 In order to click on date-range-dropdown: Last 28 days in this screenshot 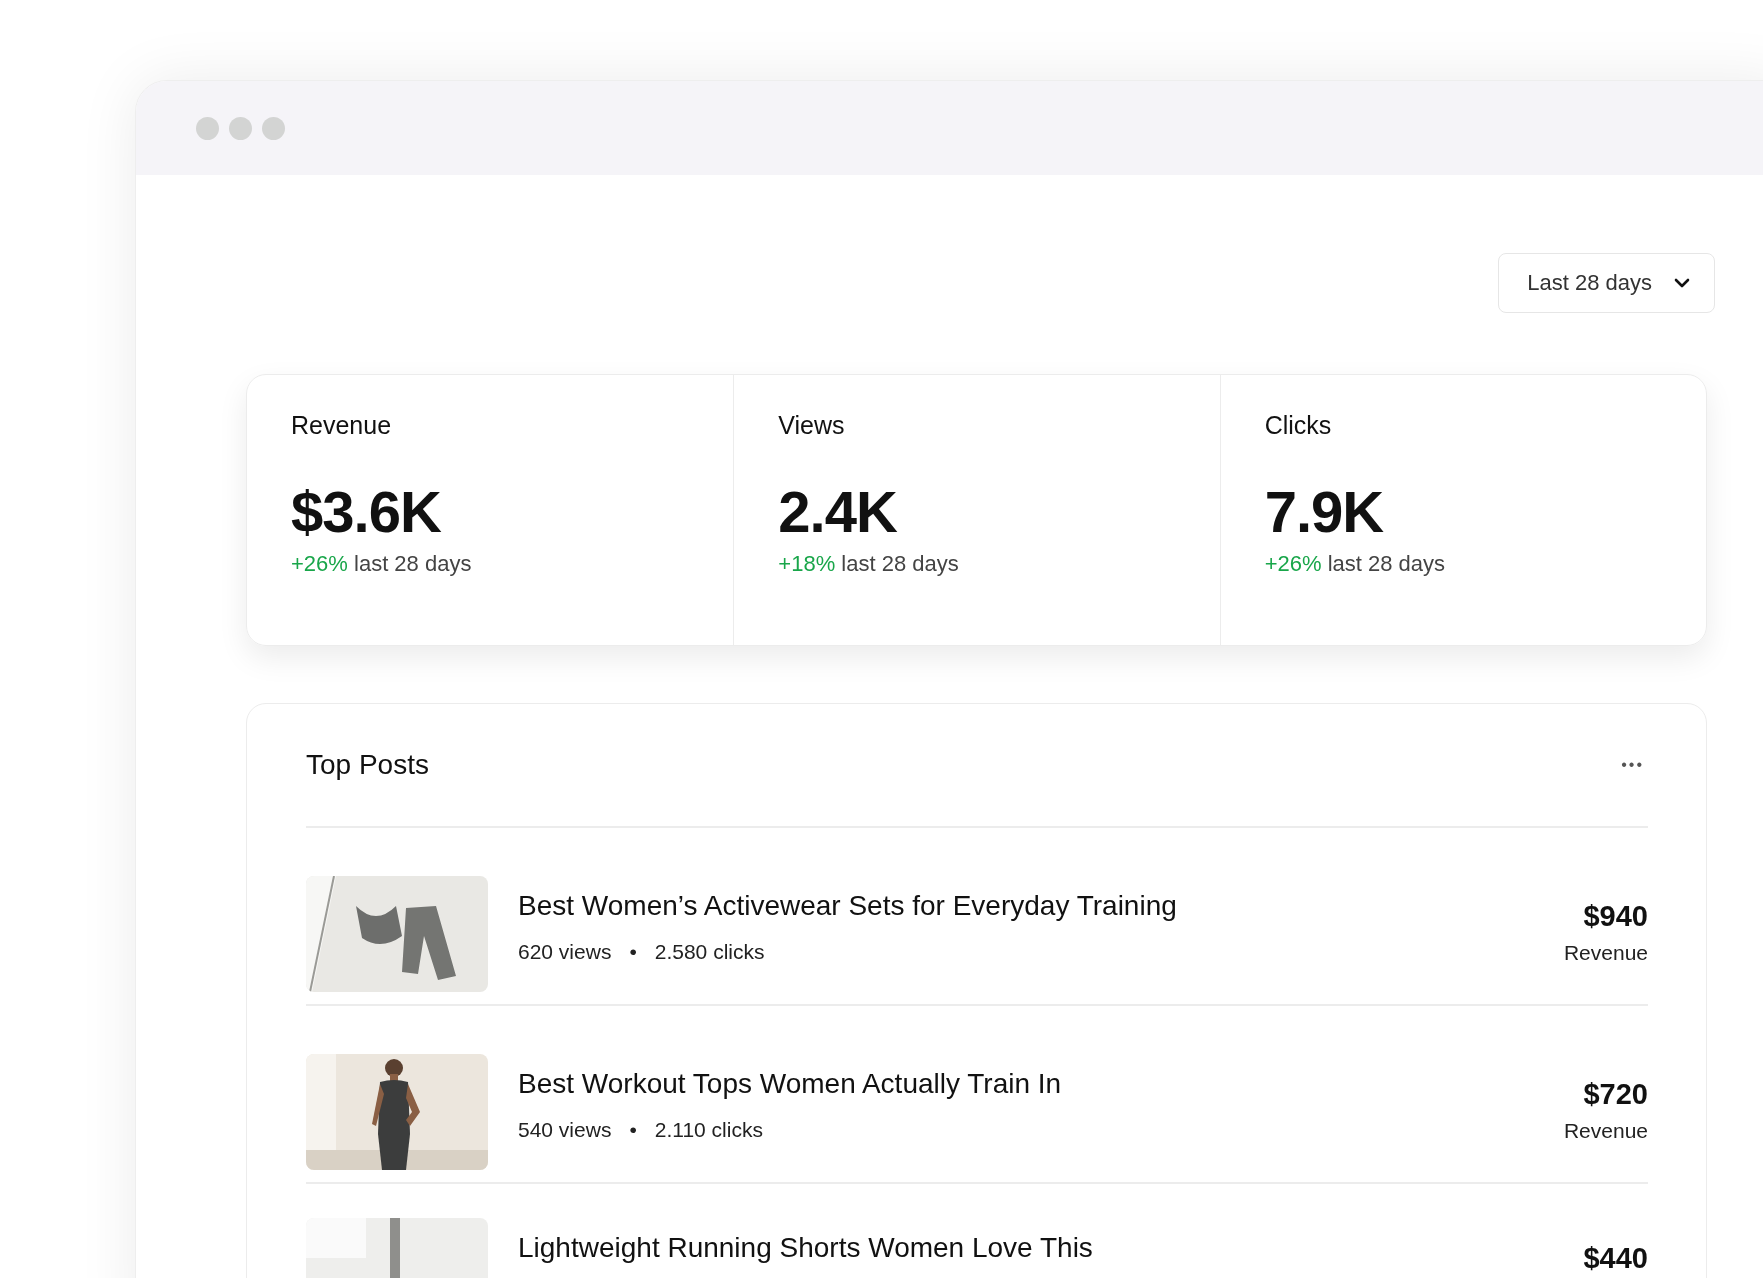, I will do `click(1606, 283)`.